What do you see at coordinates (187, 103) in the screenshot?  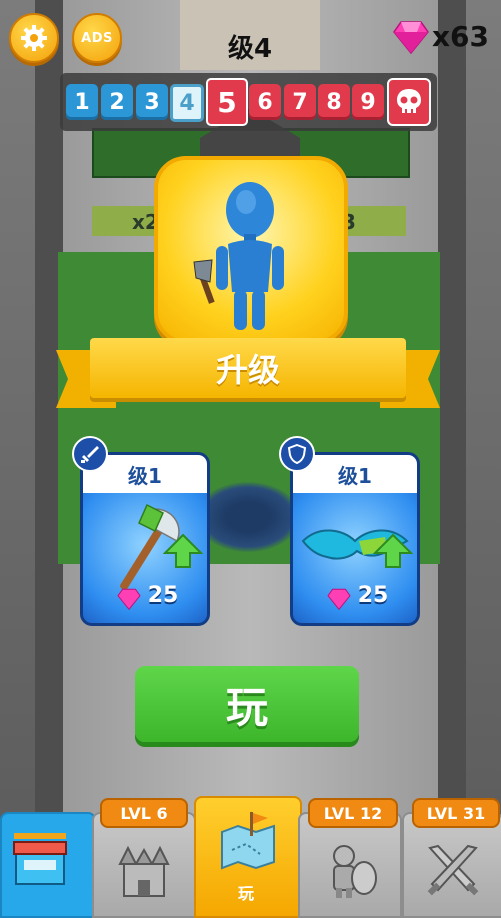 I see `level-box-current: 4` at bounding box center [187, 103].